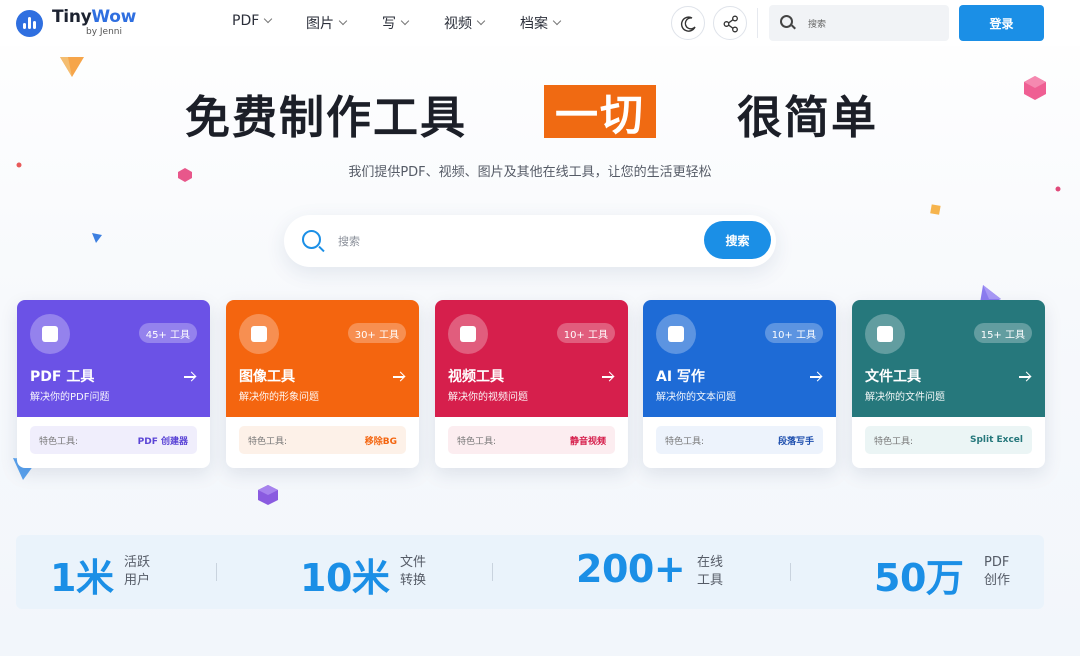  I want to click on featured-tool: 特色工具: PDF 创建器, so click(113, 440).